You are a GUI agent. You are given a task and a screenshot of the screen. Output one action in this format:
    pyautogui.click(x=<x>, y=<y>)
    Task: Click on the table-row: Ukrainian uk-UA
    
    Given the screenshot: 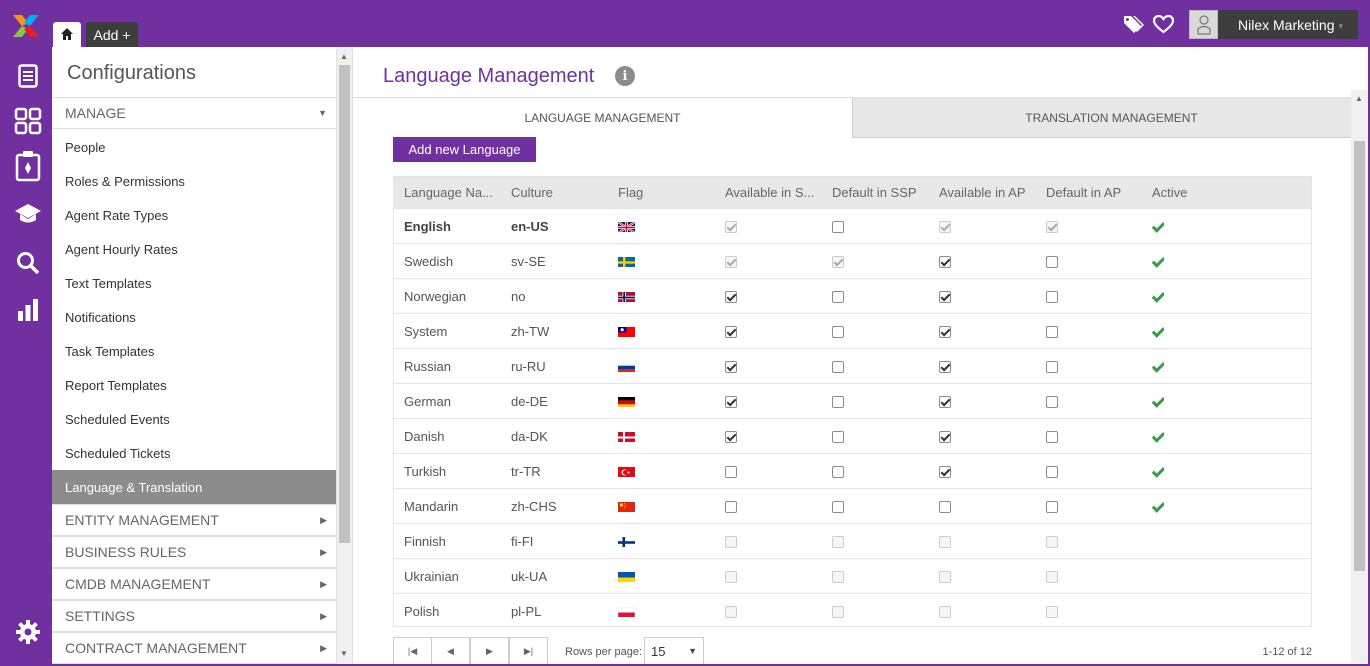 What is the action you would take?
    pyautogui.click(x=852, y=575)
    